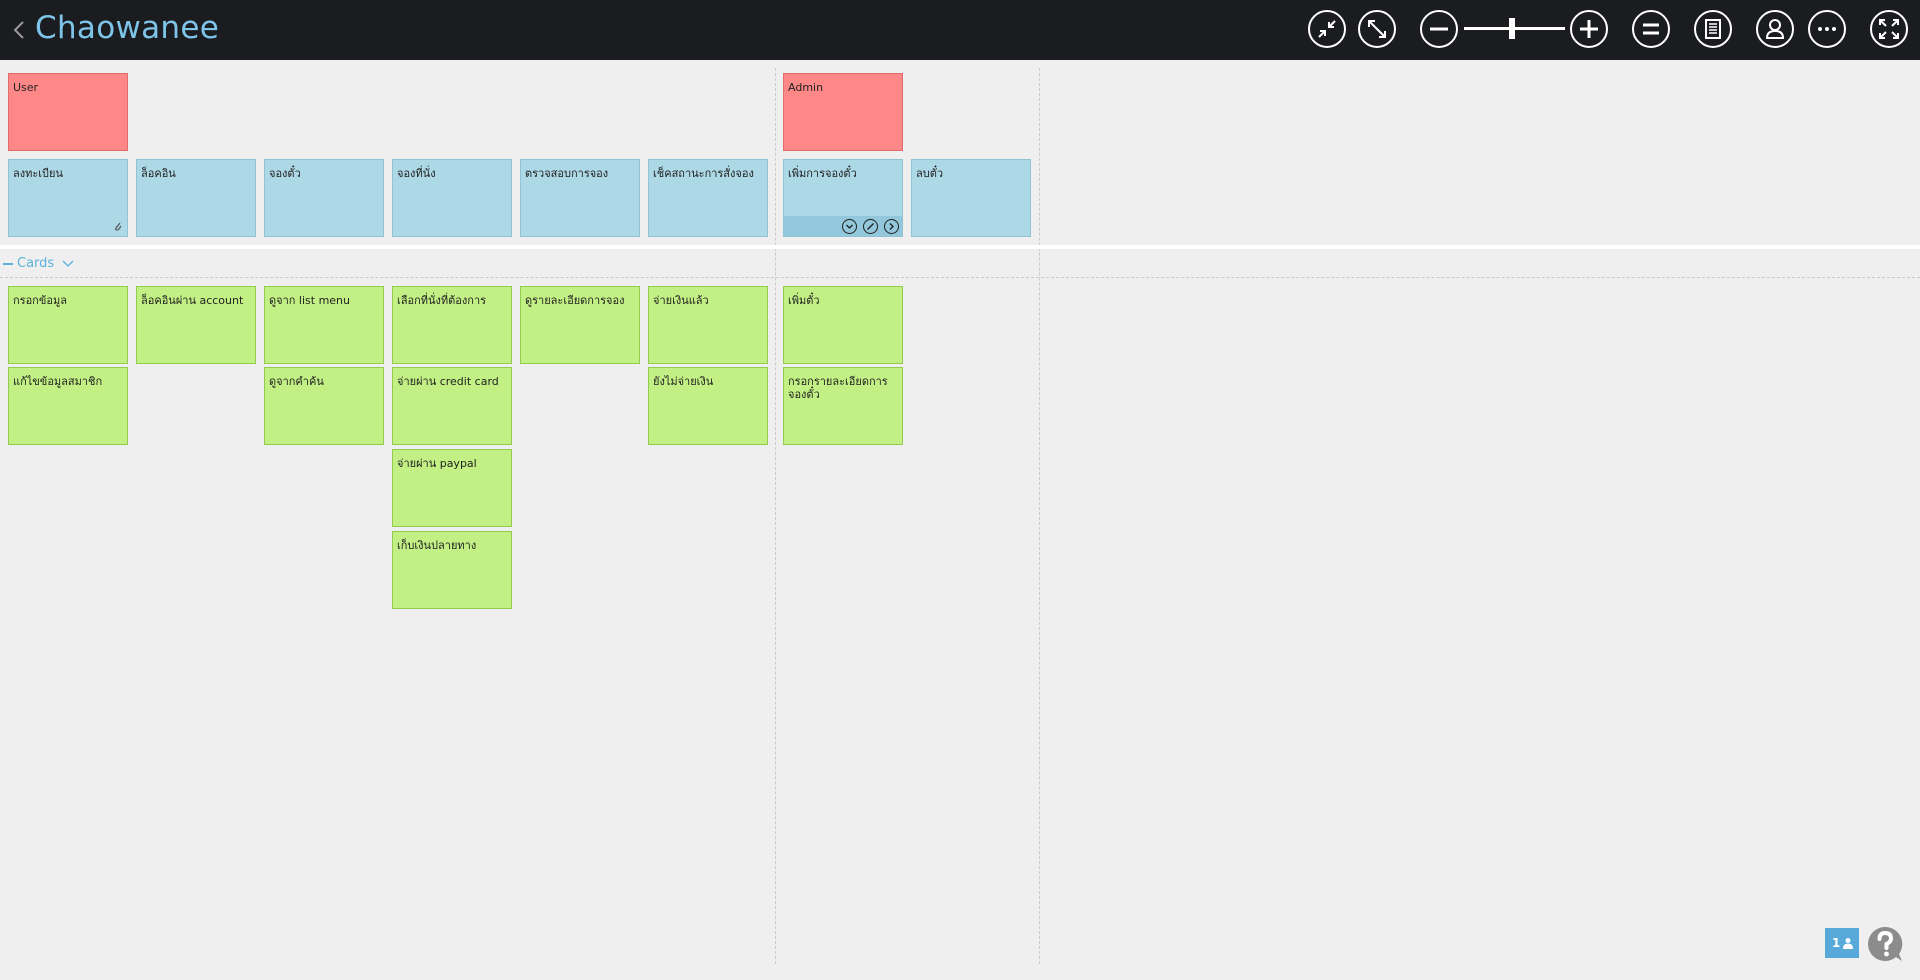  What do you see at coordinates (843, 406) in the screenshot?
I see `story-card: กรอกรายละเอียดการจองตั๋ว` at bounding box center [843, 406].